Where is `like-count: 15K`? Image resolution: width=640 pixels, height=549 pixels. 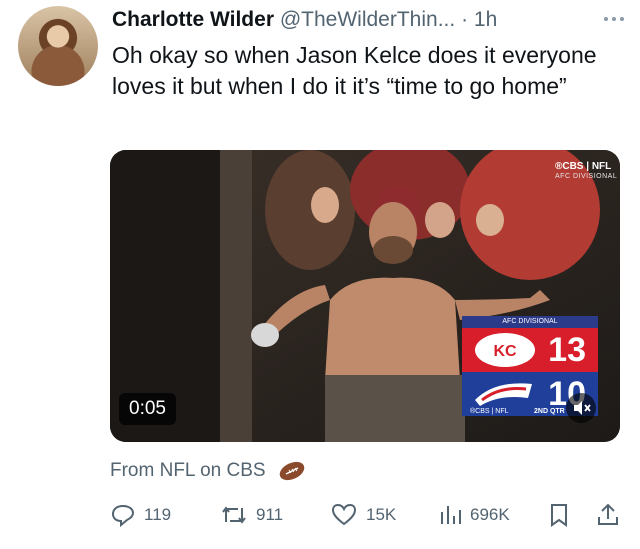
like-count: 15K is located at coordinates (381, 514).